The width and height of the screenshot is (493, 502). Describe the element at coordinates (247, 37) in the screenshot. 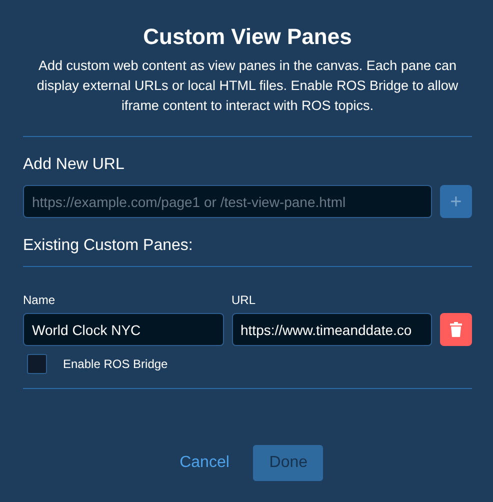

I see `dialog-title: Custom View Panes` at that location.